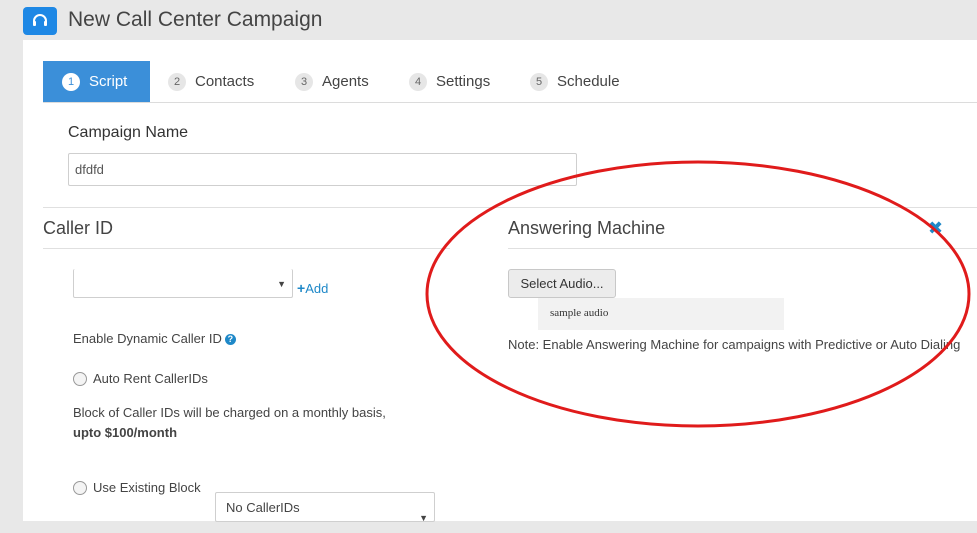 Image resolution: width=977 pixels, height=533 pixels. What do you see at coordinates (128, 132) in the screenshot?
I see `campaign-name-label: Campaign Name` at bounding box center [128, 132].